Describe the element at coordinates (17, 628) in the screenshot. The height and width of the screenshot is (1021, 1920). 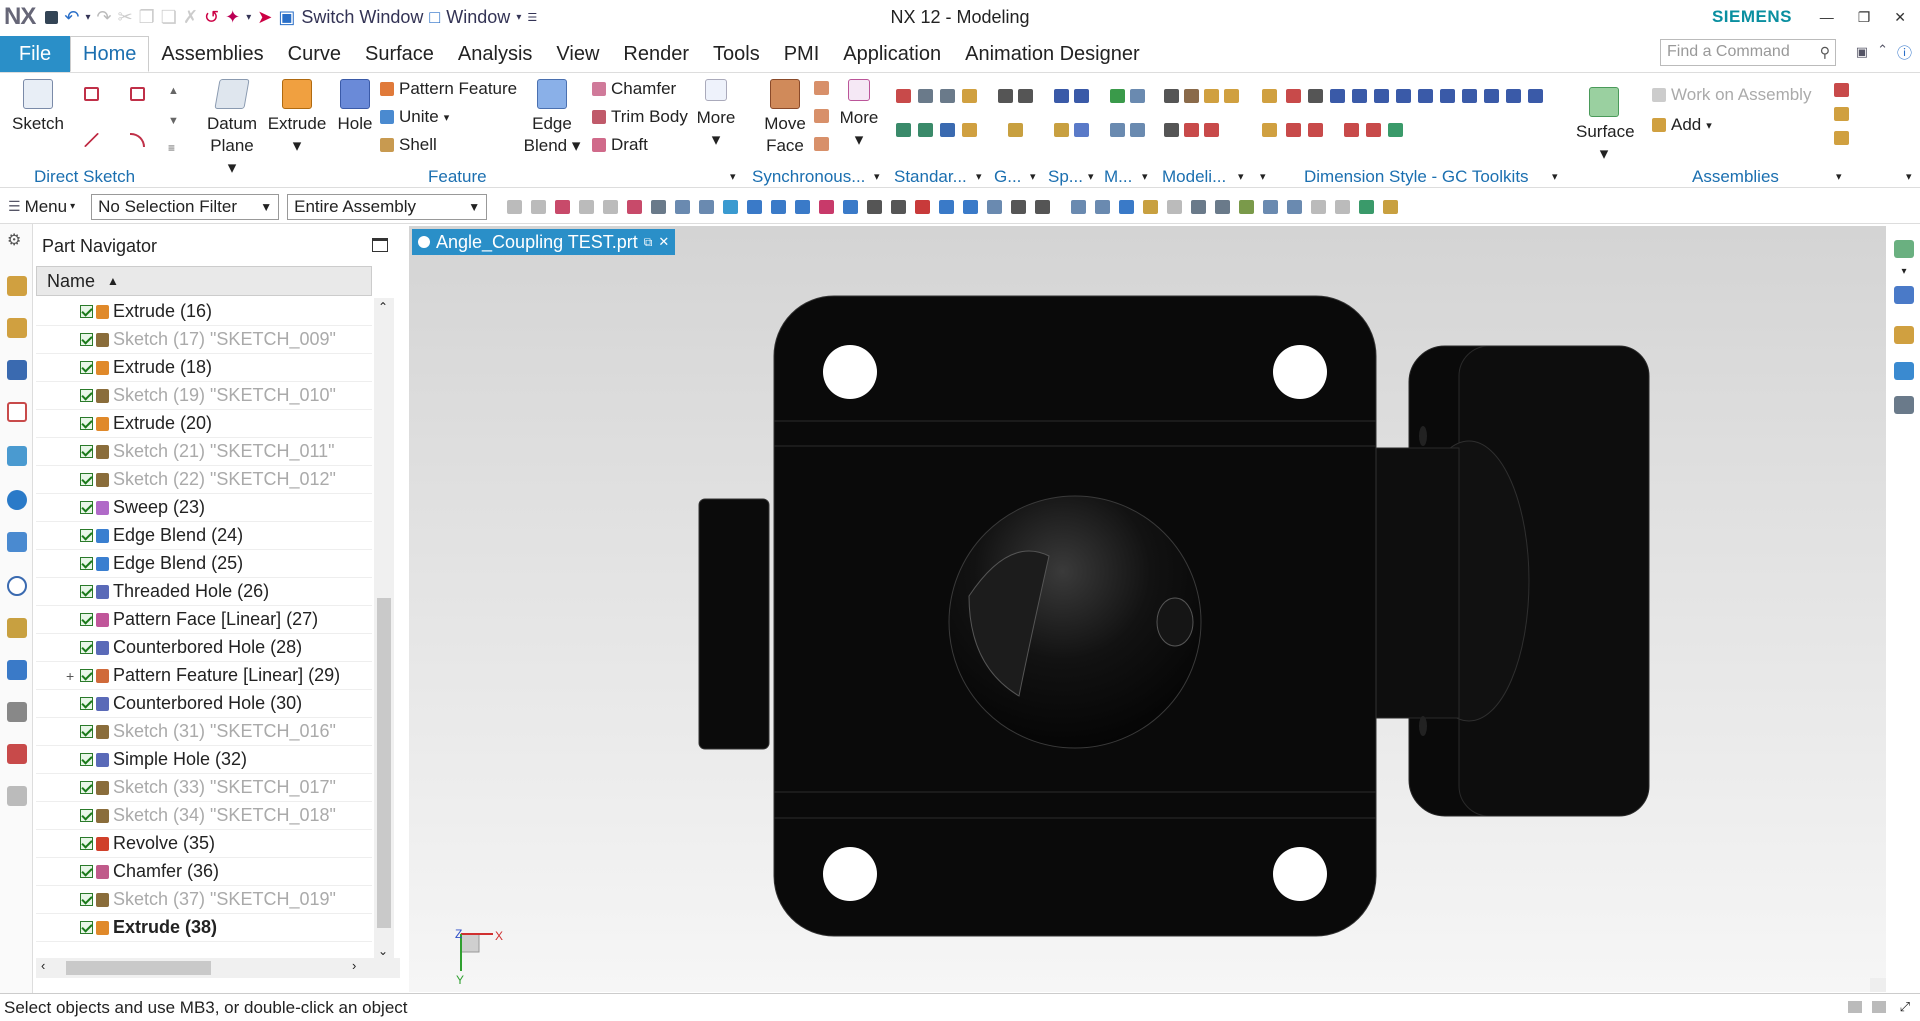
I see `system-materials-icon` at that location.